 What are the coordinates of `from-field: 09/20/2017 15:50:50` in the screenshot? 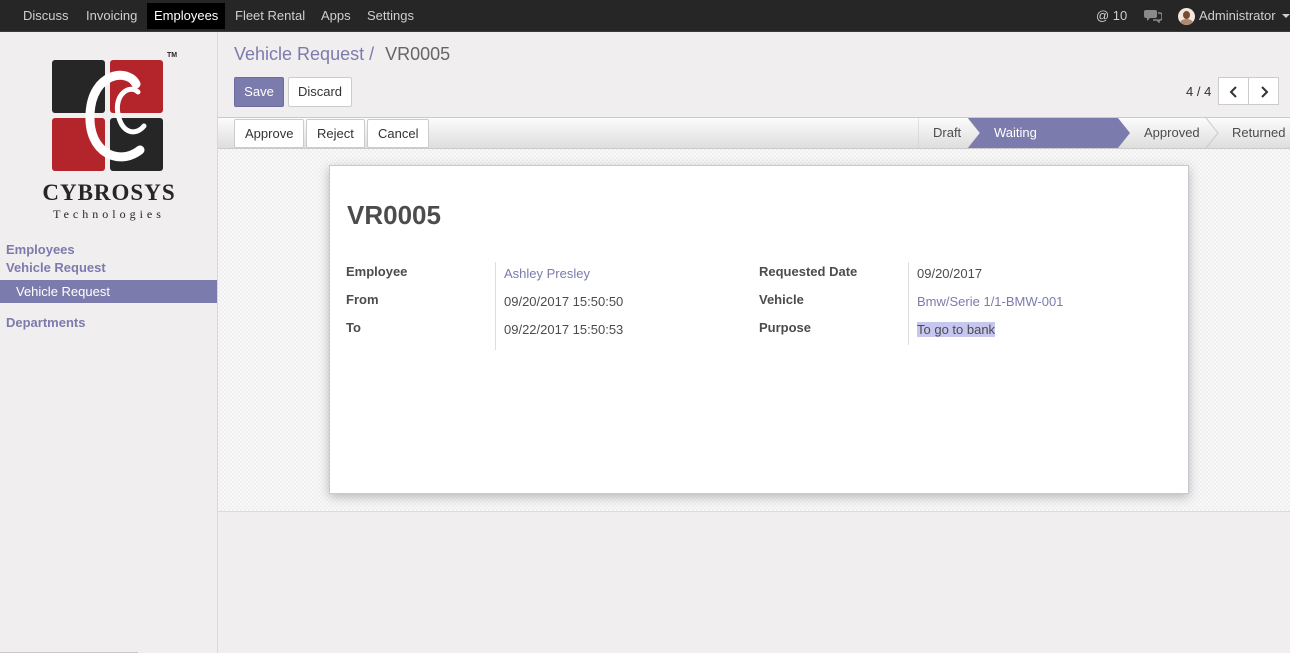 It's located at (563, 301).